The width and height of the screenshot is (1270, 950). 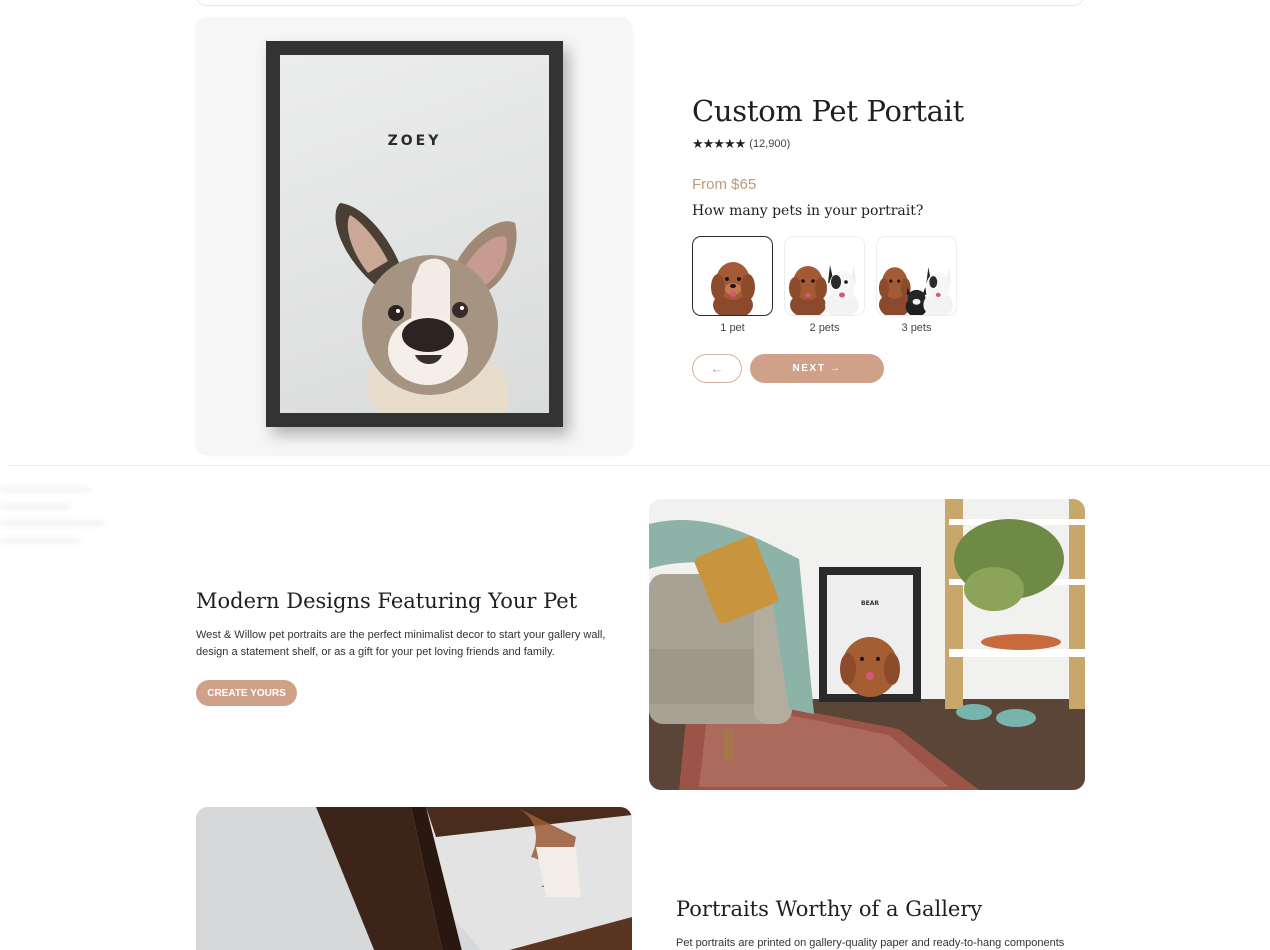 I want to click on frame-corner-closeup, so click(x=414, y=878).